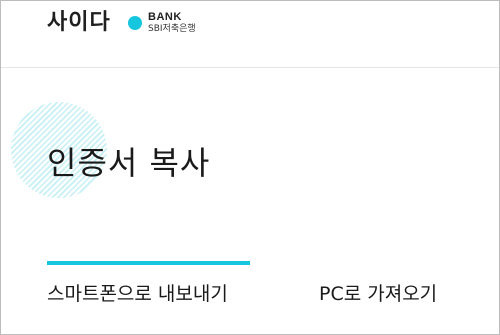  Describe the element at coordinates (172, 29) in the screenshot. I see `brand-logo-sbi: SBI저축은행` at that location.